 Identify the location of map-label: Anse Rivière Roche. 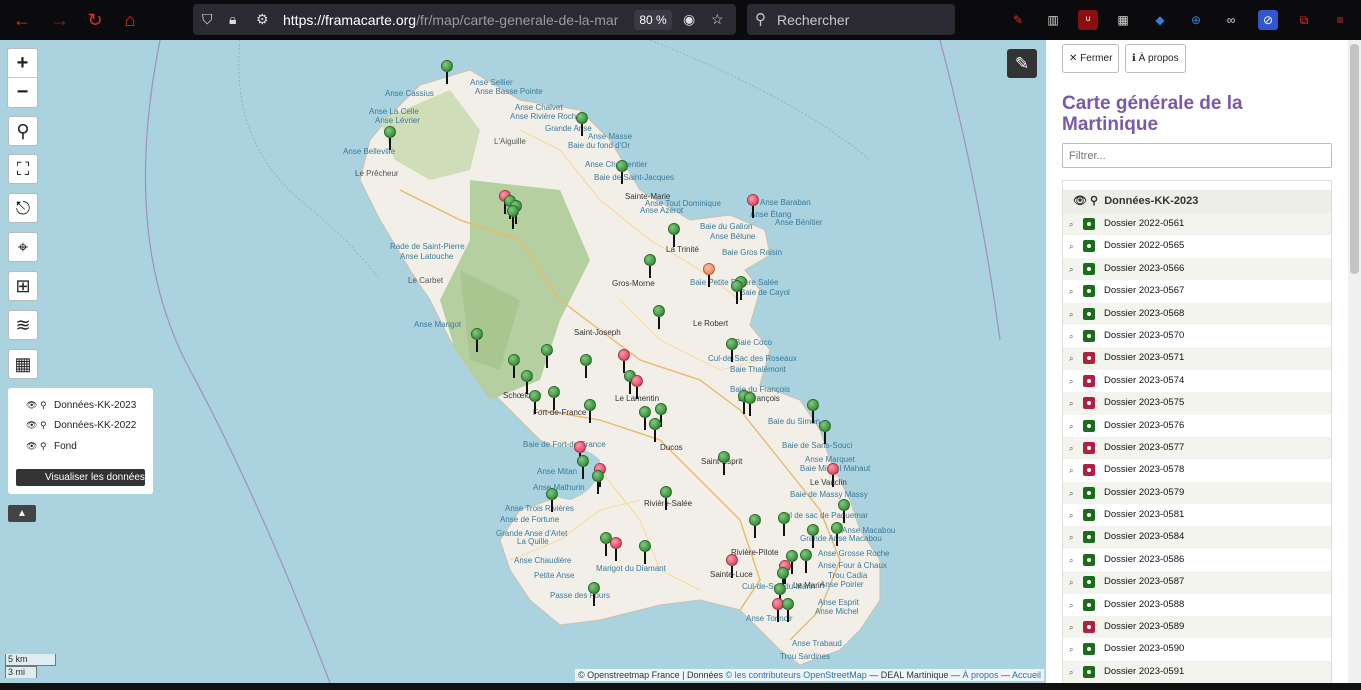
(545, 116).